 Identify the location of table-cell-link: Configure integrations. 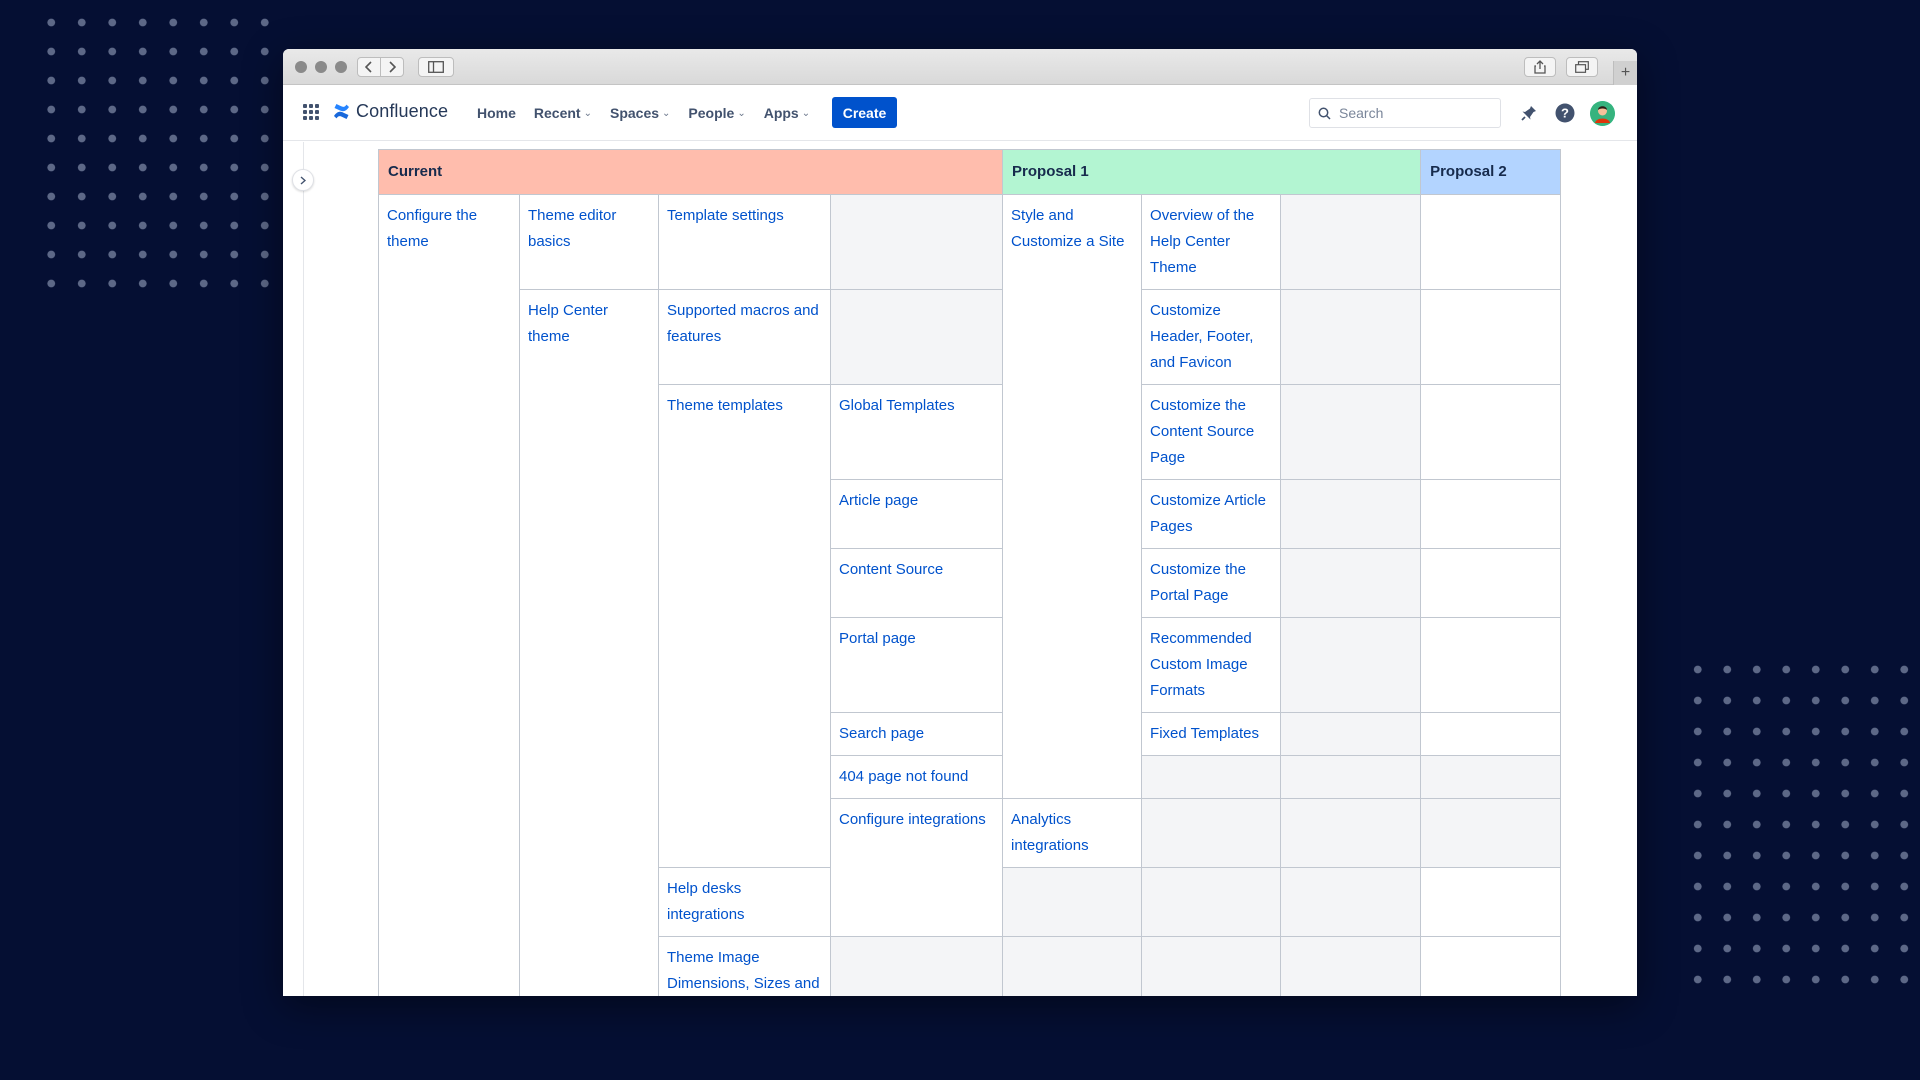
(916, 867).